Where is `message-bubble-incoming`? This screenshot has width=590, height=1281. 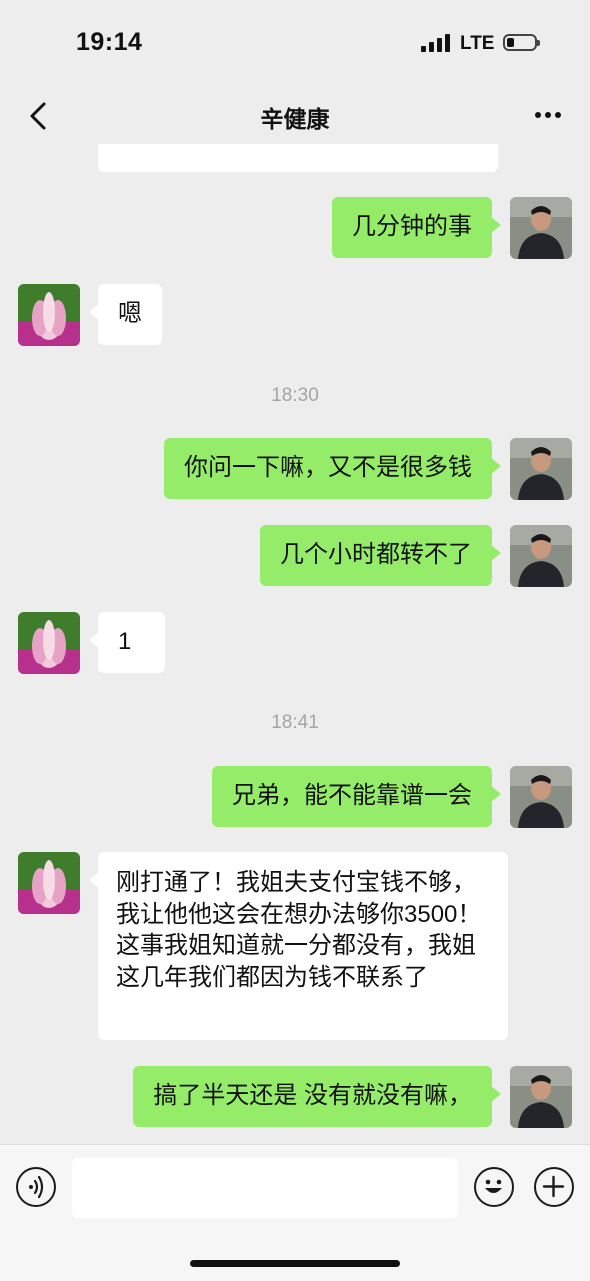
message-bubble-incoming is located at coordinates (298, 158).